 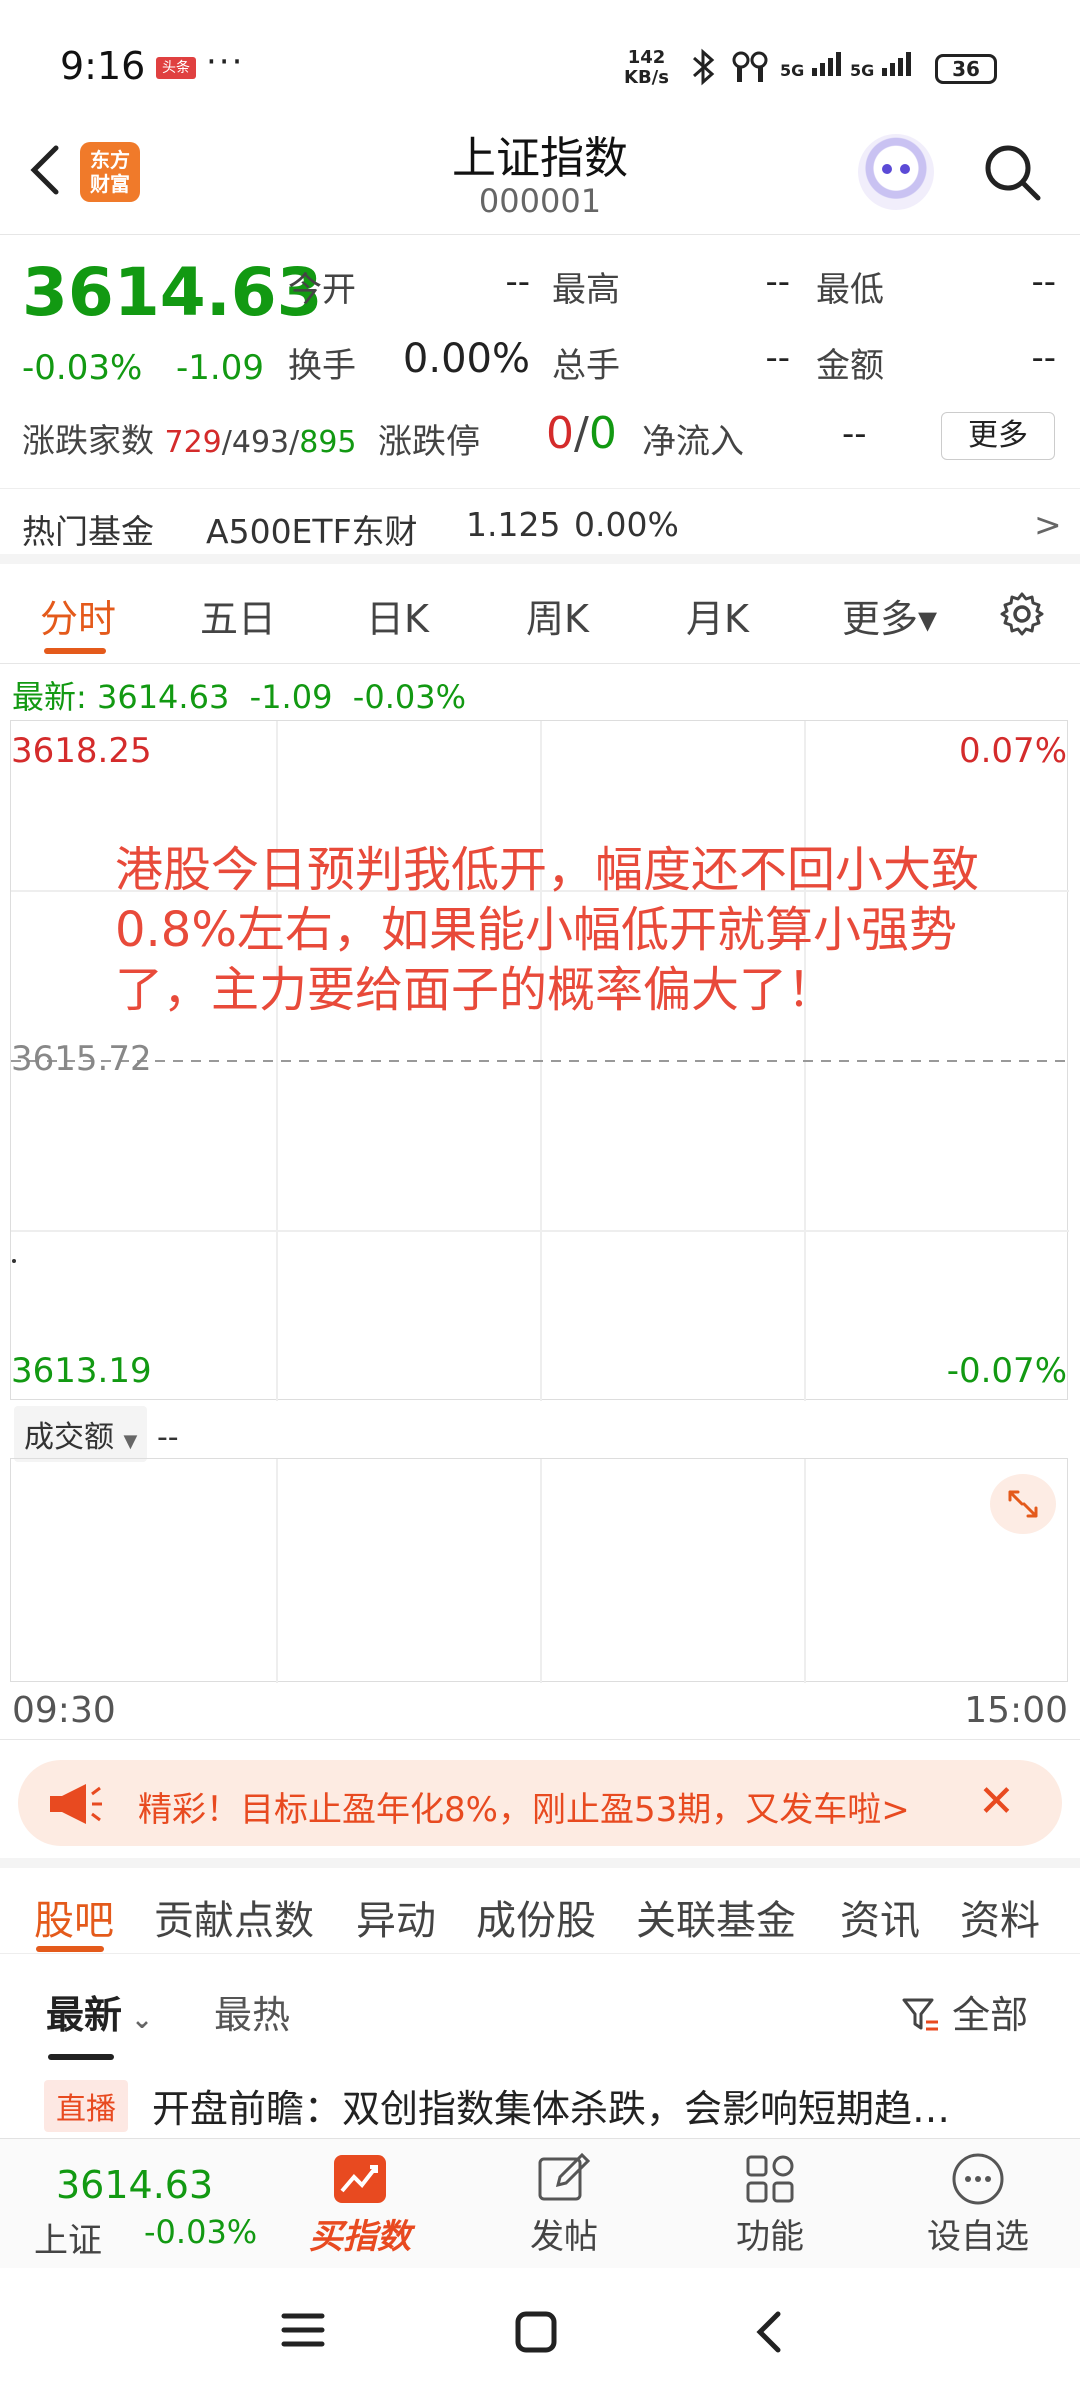 I want to click on nav-back-icon, so click(x=768, y=2334).